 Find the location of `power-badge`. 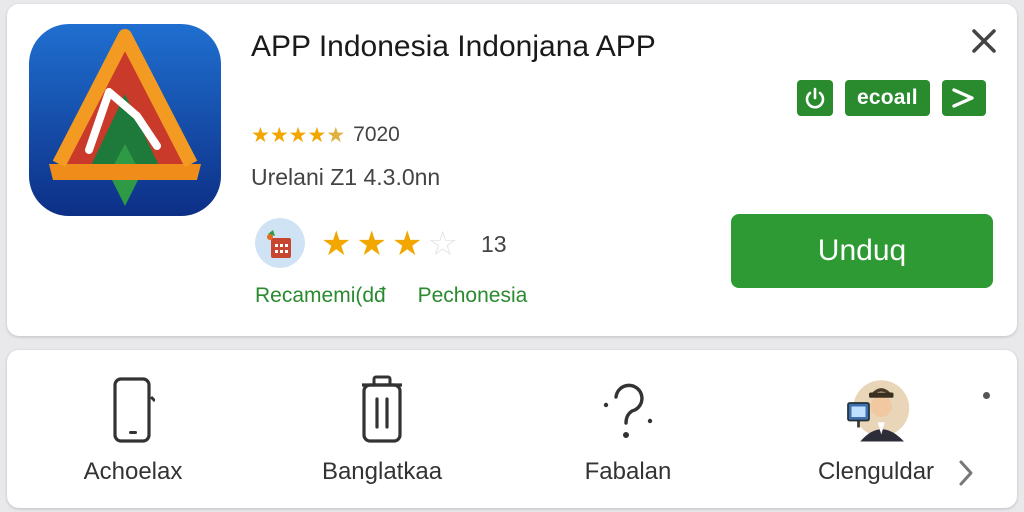

power-badge is located at coordinates (815, 98).